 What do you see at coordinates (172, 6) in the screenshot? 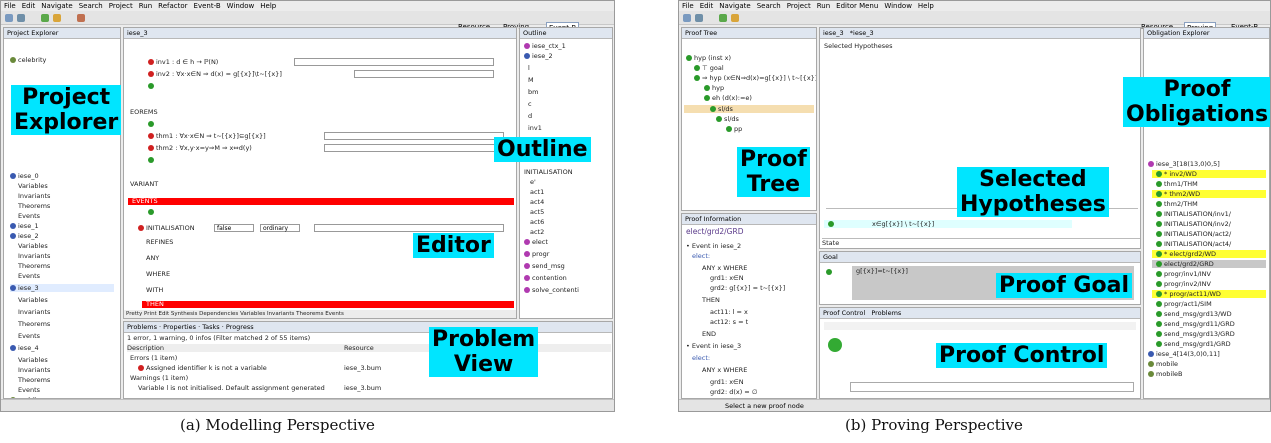
I see `menu-item: Refactor` at bounding box center [172, 6].